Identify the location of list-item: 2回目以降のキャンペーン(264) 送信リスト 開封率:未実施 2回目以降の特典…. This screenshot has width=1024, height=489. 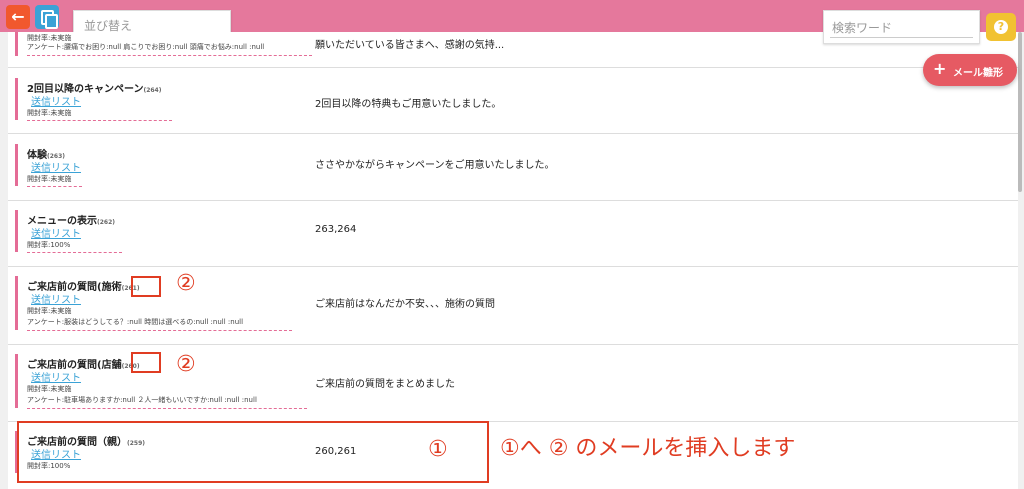
(513, 101).